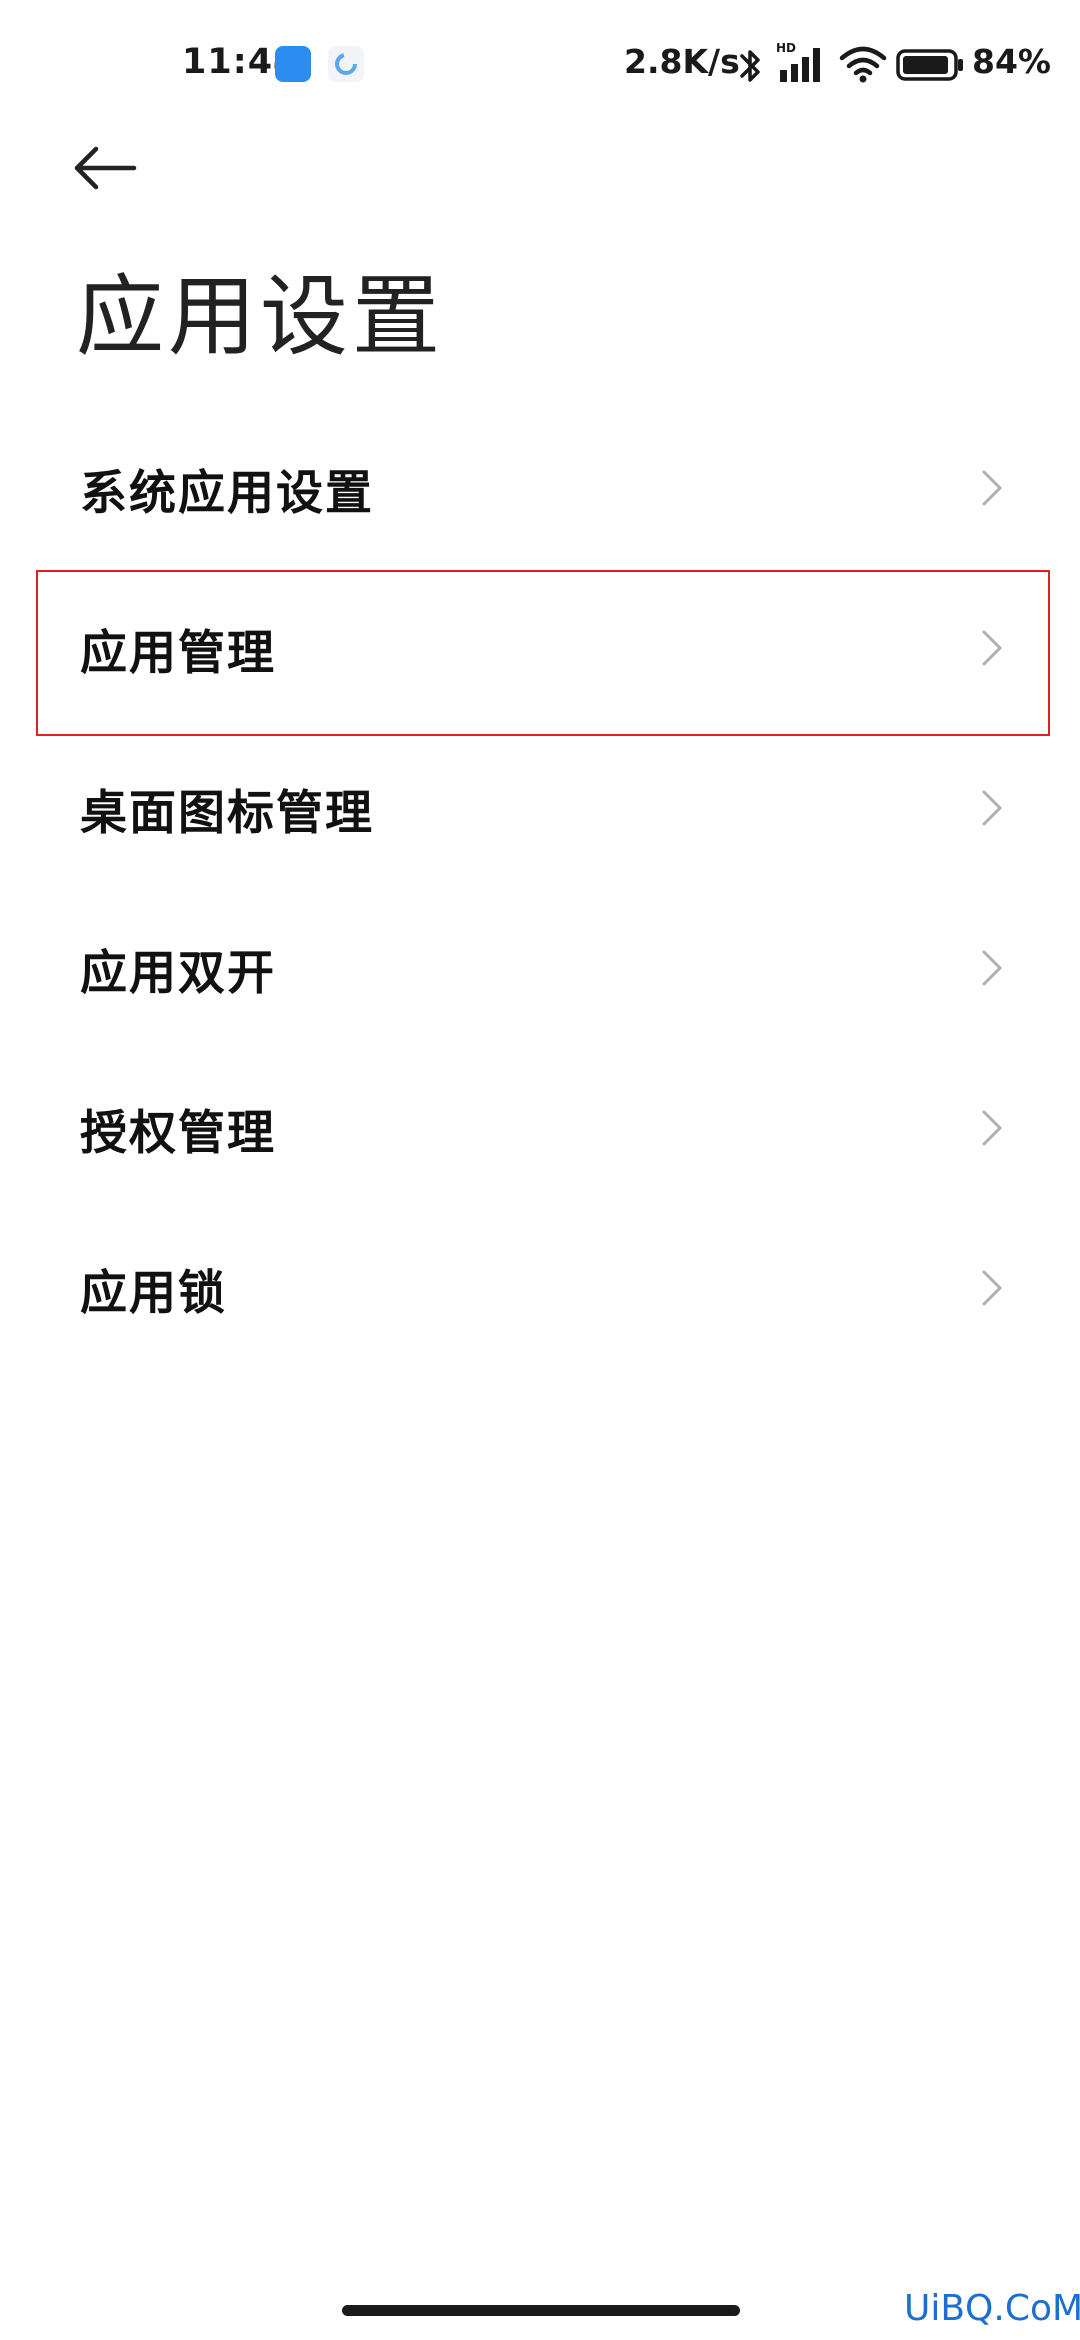 This screenshot has width=1080, height=2340. Describe the element at coordinates (540, 1288) in the screenshot. I see `list-item-app-lock: 应用锁` at that location.